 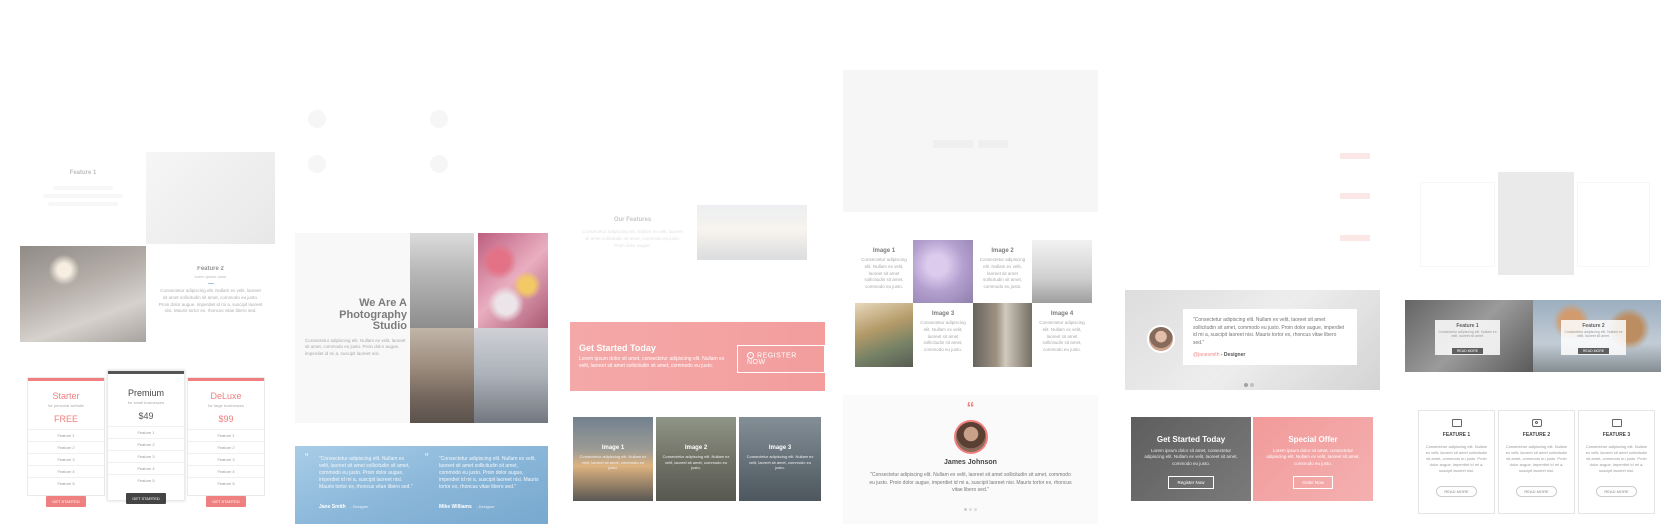 What do you see at coordinates (425, 145) in the screenshot?
I see `ghost-team-block` at bounding box center [425, 145].